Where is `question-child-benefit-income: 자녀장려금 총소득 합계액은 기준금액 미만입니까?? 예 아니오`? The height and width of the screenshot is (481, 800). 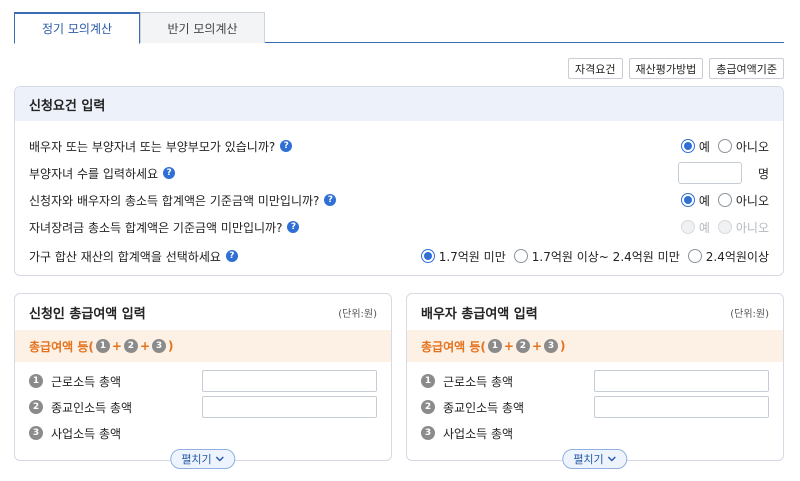
question-child-benefit-income: 자녀장려금 총소득 합계액은 기준금액 미만입니까?? 예 아니오 is located at coordinates (399, 227).